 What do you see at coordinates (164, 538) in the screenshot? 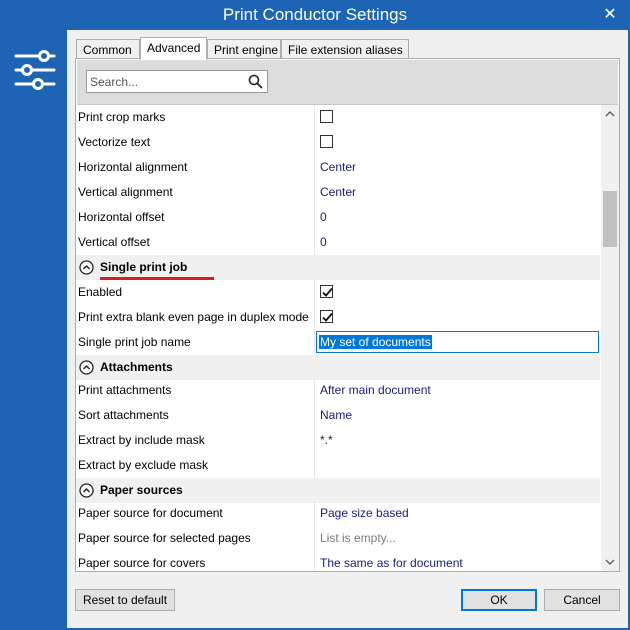
I see `property-label: Paper source for selected pages` at bounding box center [164, 538].